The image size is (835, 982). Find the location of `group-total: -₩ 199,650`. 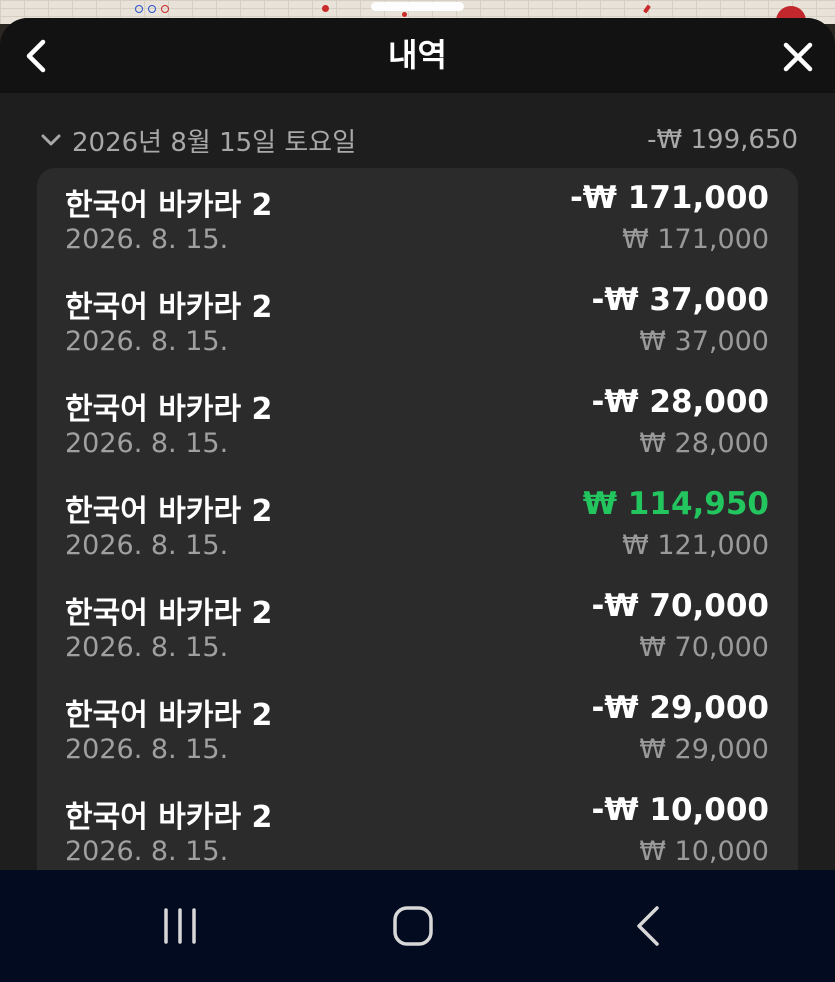

group-total: -₩ 199,650 is located at coordinates (722, 140).